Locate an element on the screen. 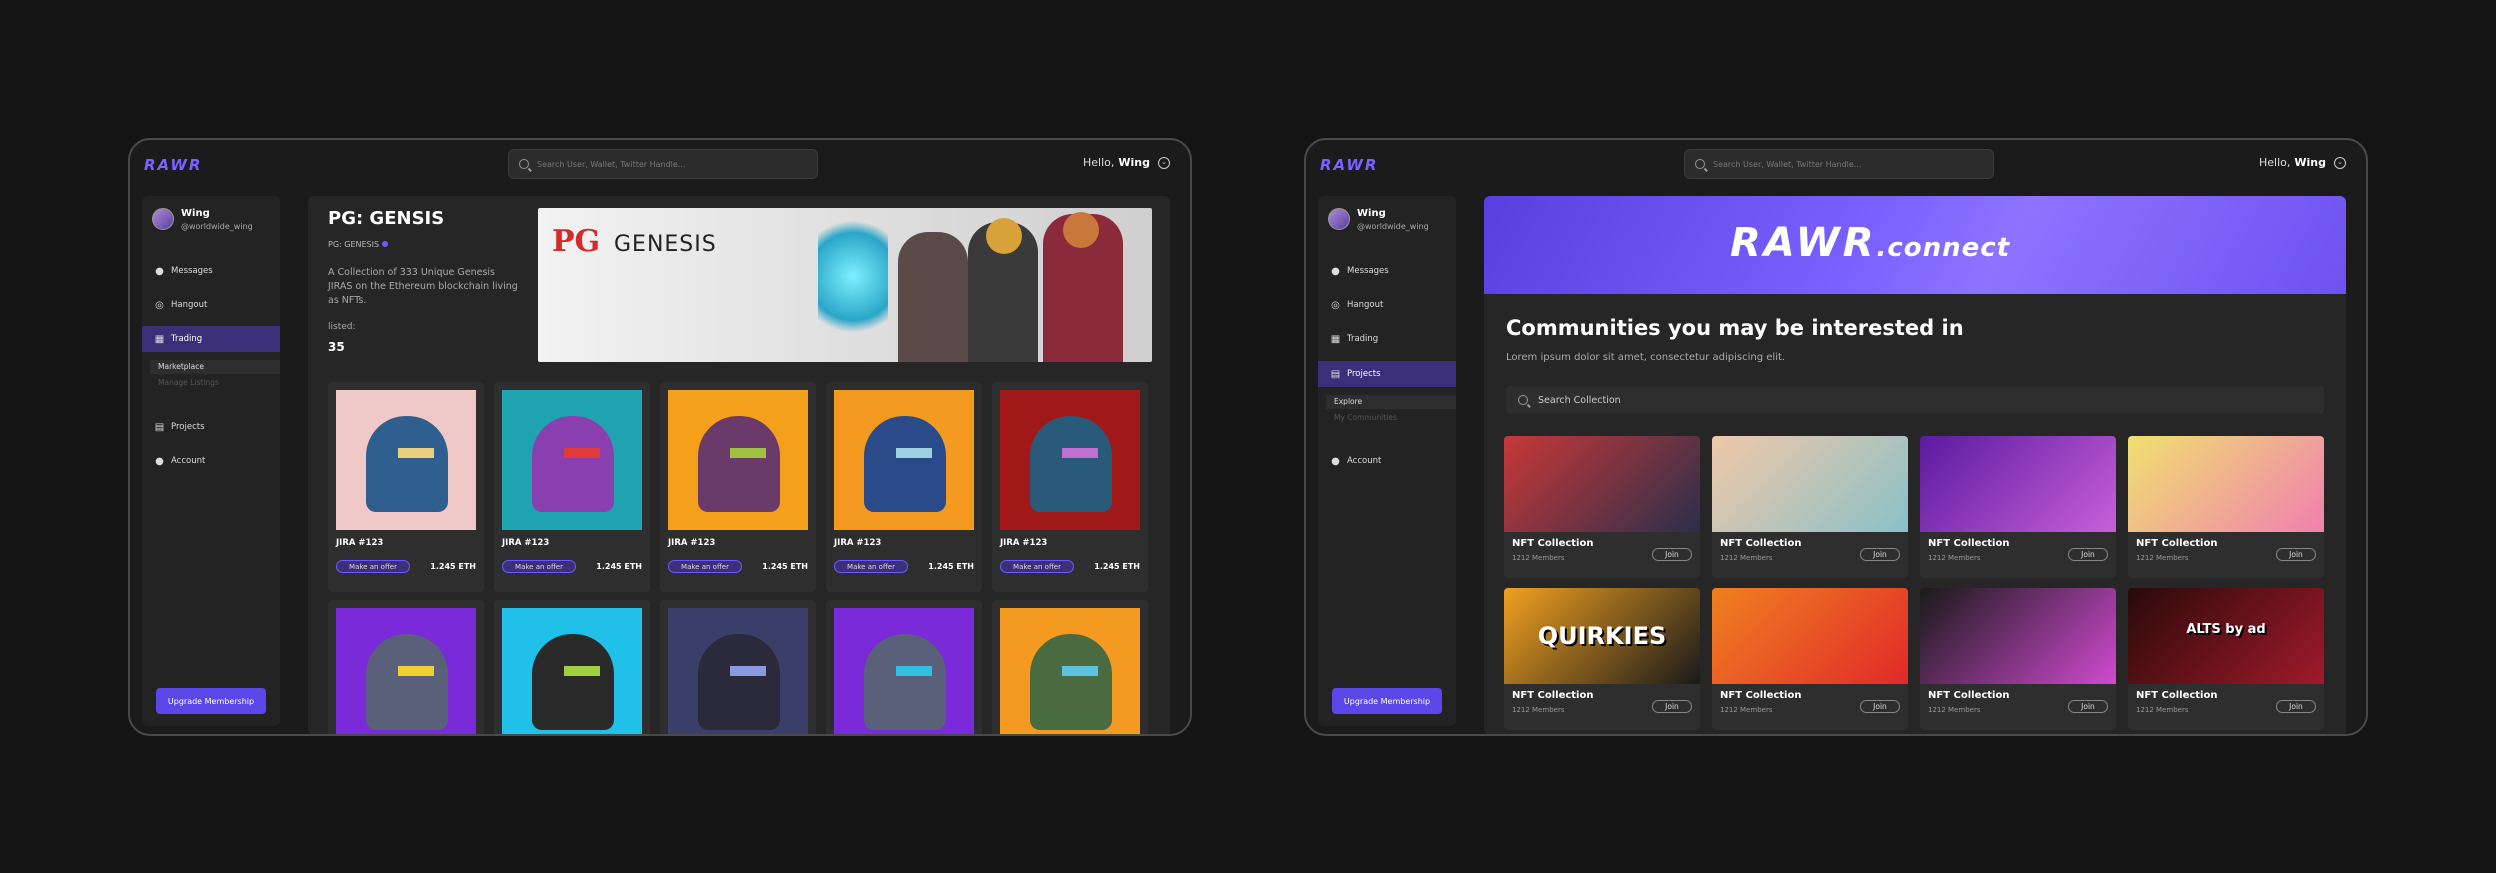  sidebar-subitem-manage-listings: Manage Listings is located at coordinates (215, 383).